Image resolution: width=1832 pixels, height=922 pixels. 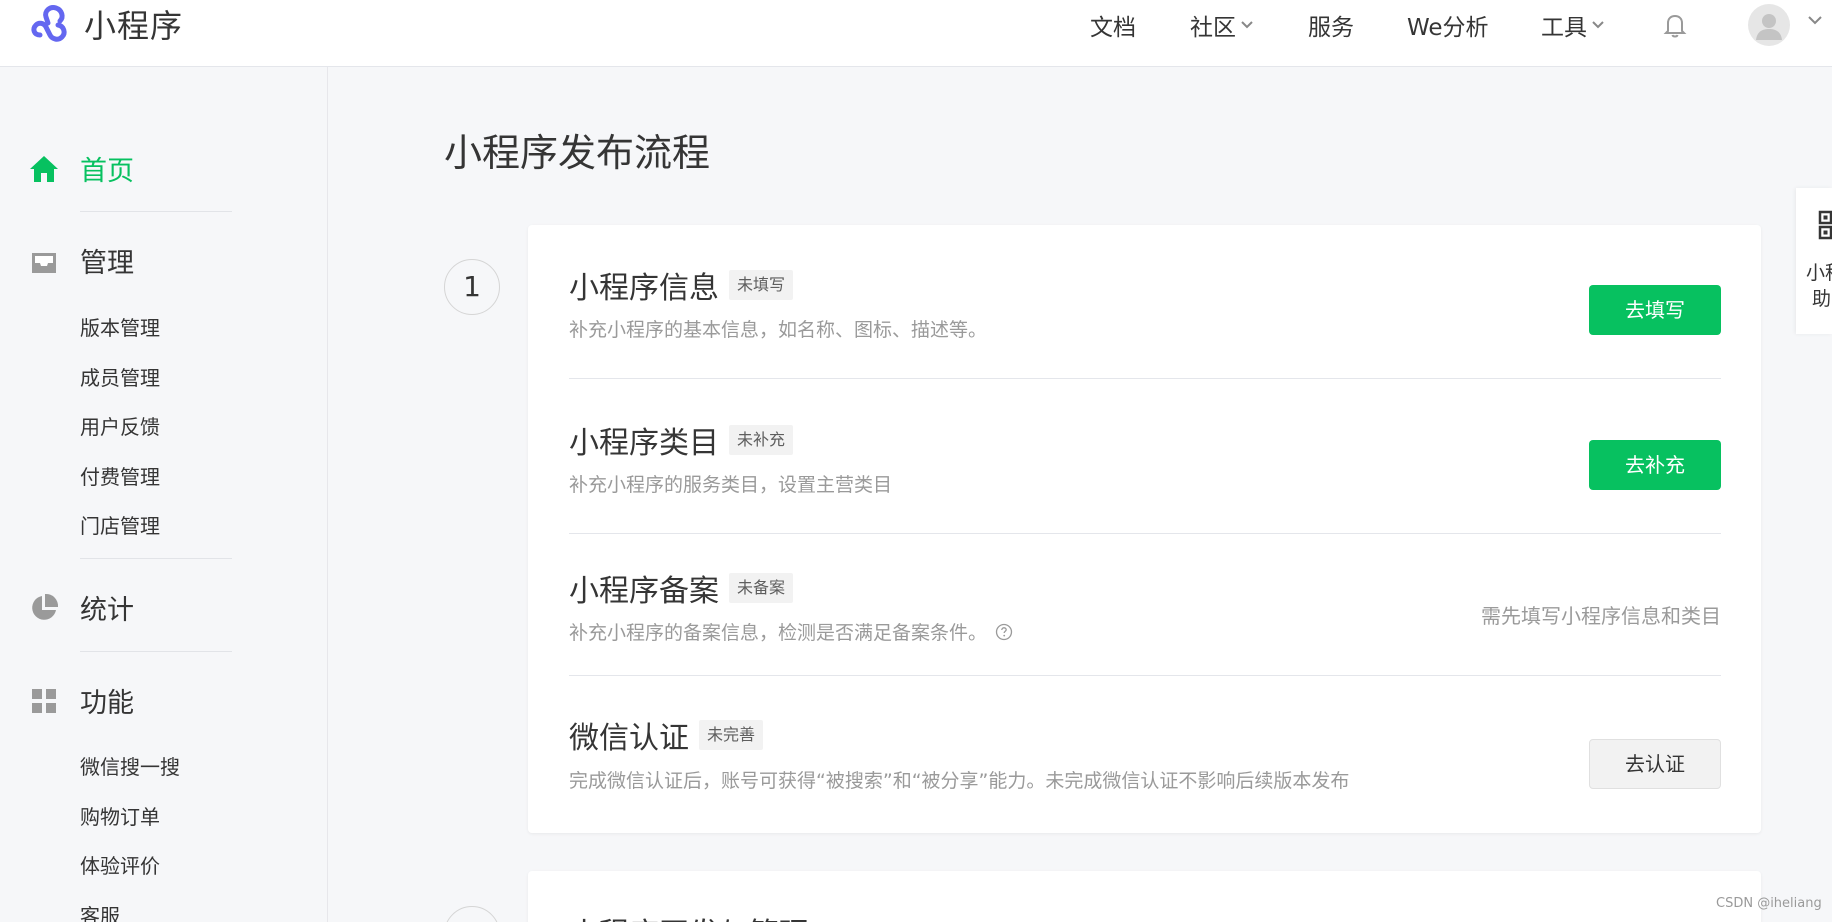 What do you see at coordinates (134, 26) in the screenshot?
I see `brand-name: 小程序` at bounding box center [134, 26].